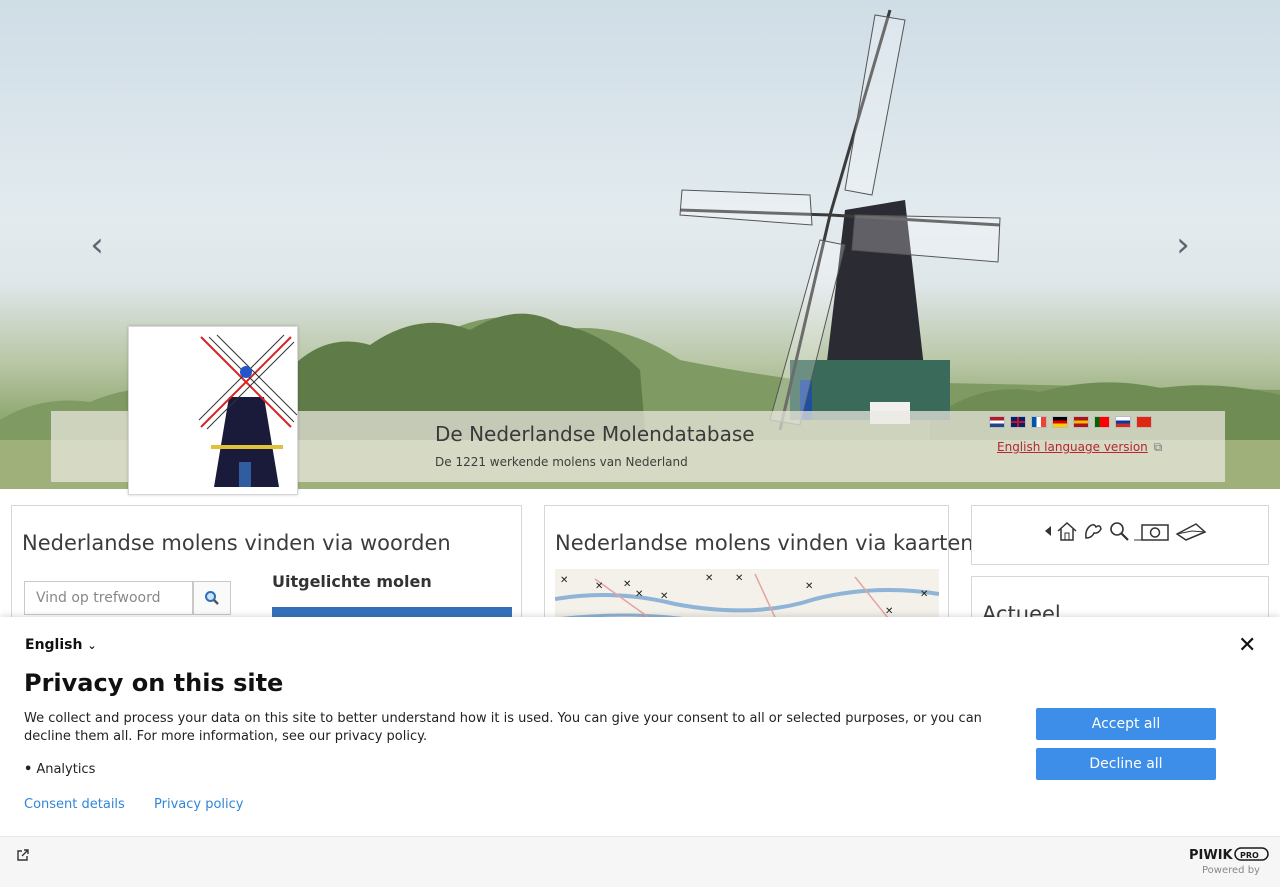  I want to click on site-subtitle: De 1221 werkende molens van Nederland, so click(561, 462).